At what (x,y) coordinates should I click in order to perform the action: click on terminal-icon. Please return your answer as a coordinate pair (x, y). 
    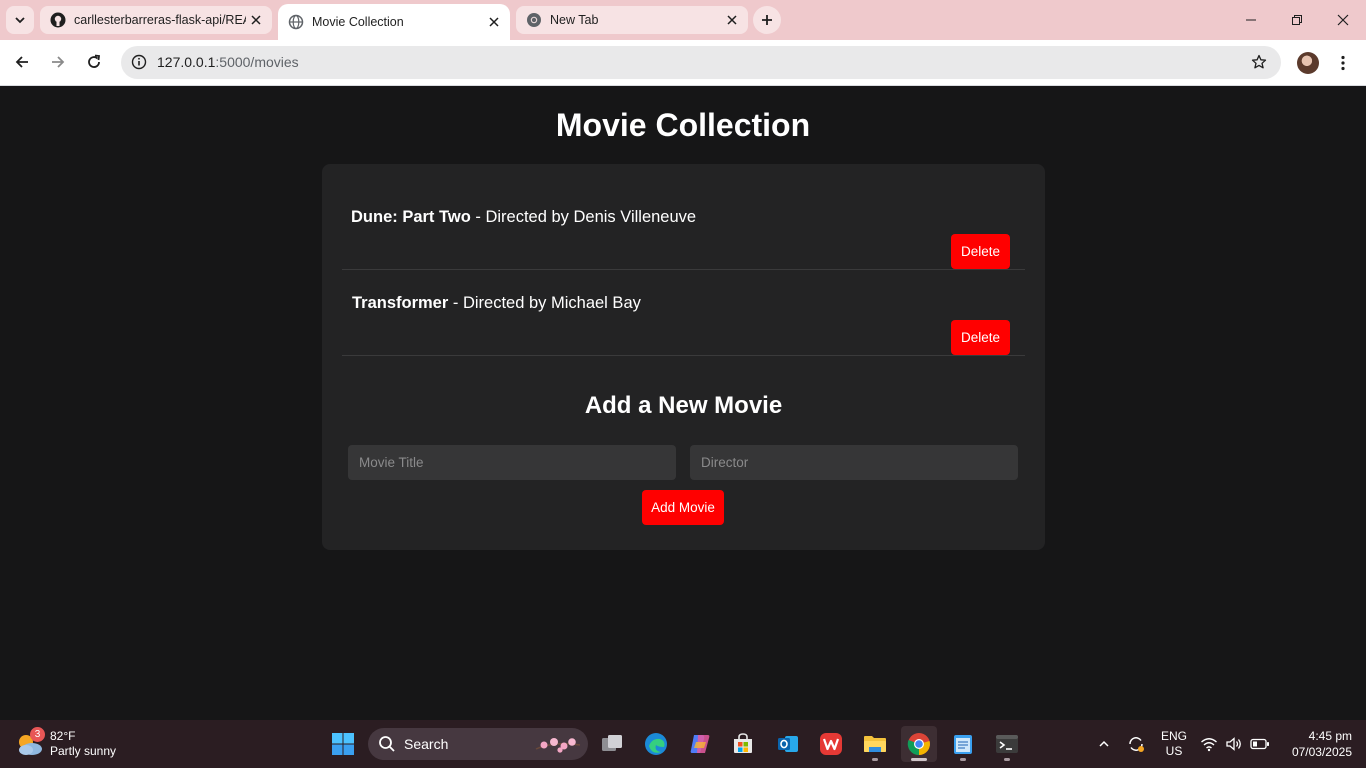
    Looking at the image, I should click on (1007, 744).